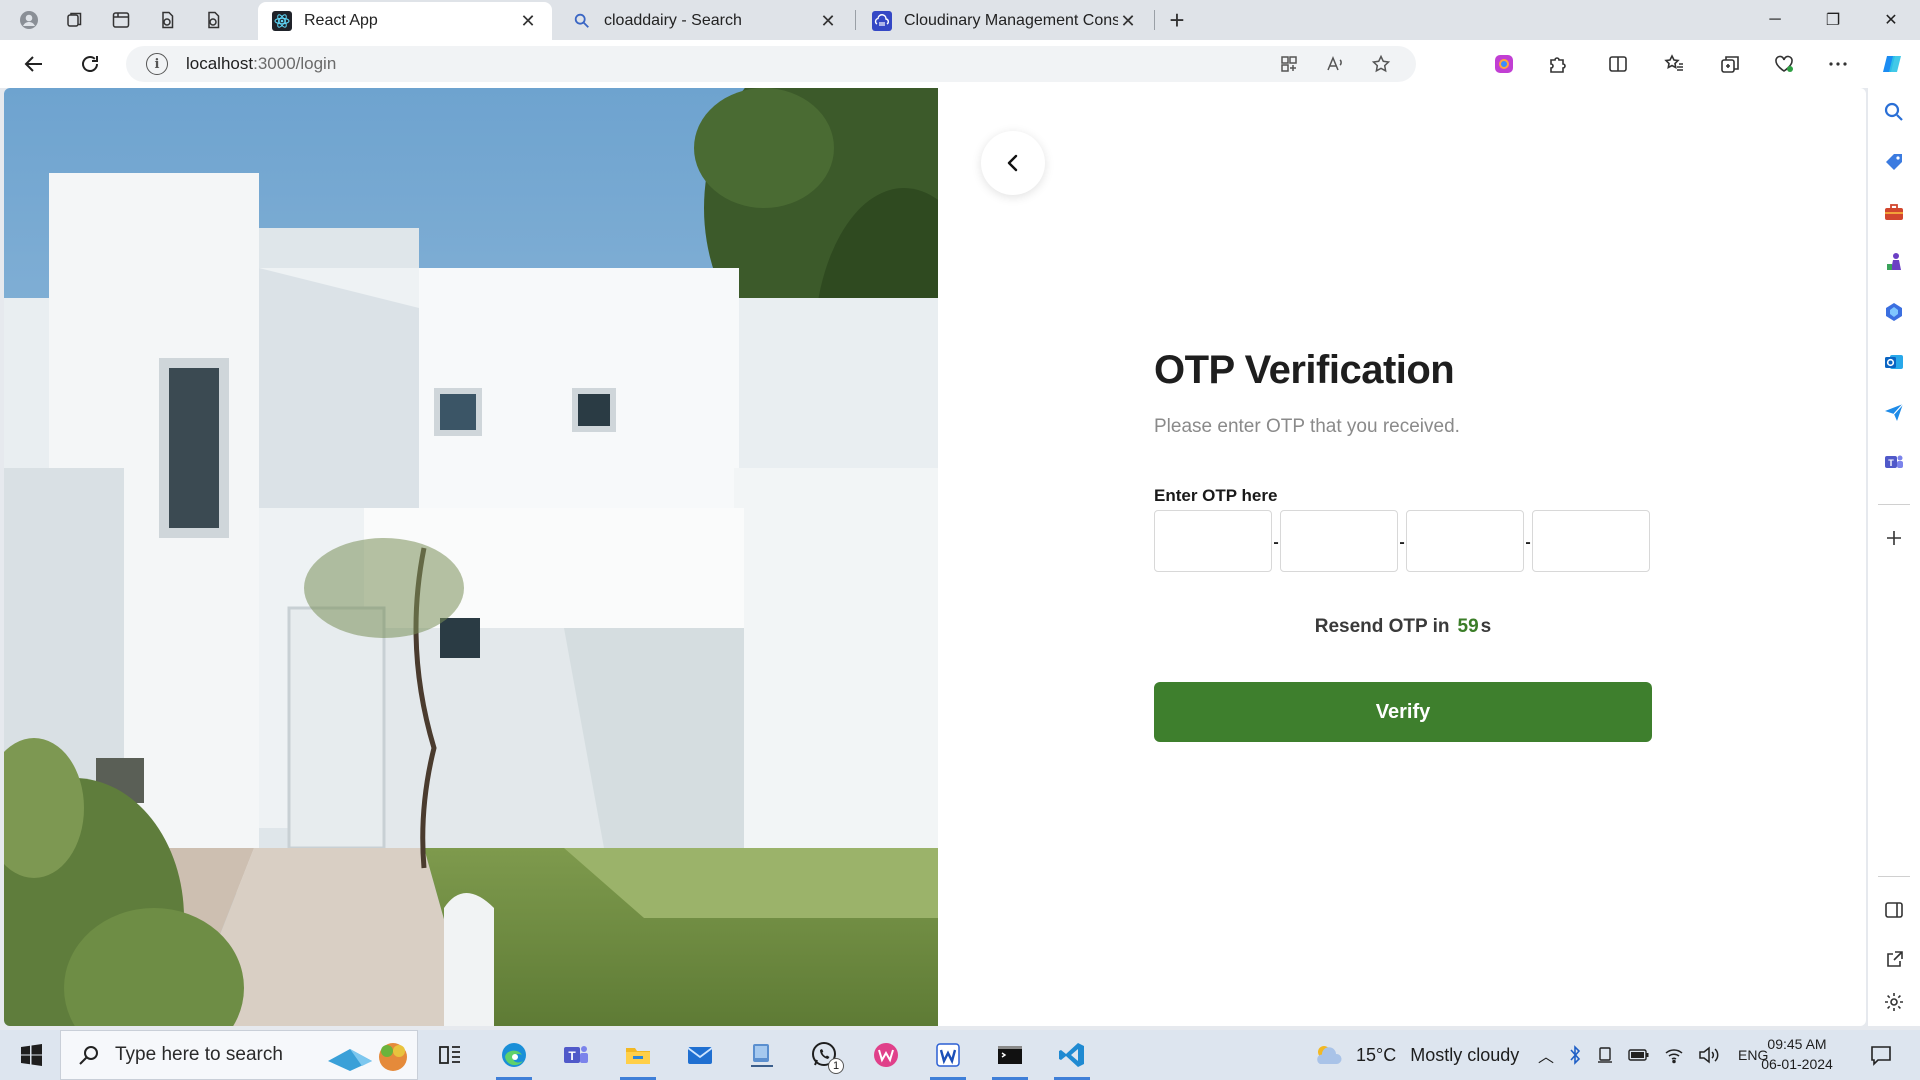 This screenshot has height=1080, width=1920. I want to click on refresh-icon, so click(90, 64).